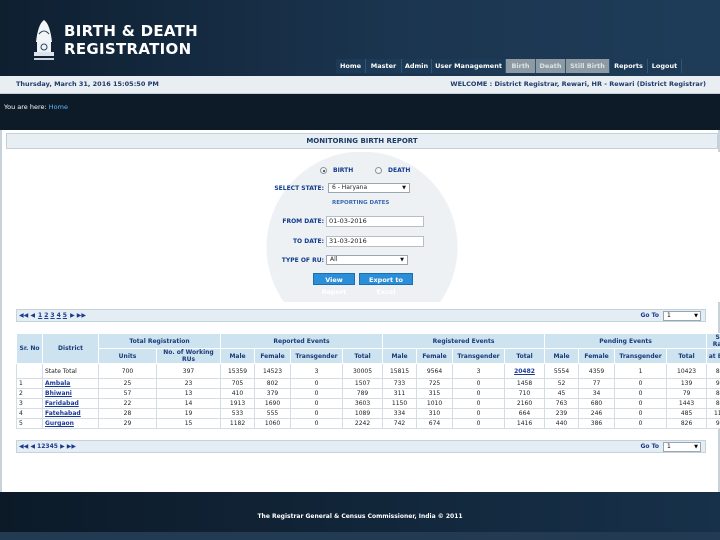  I want to click on subheader-units: Units, so click(127, 356).